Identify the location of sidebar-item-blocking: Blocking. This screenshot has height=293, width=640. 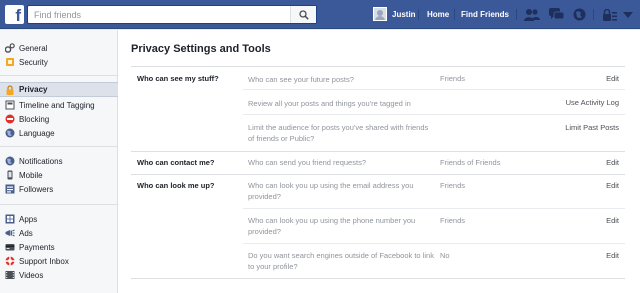
(59, 119).